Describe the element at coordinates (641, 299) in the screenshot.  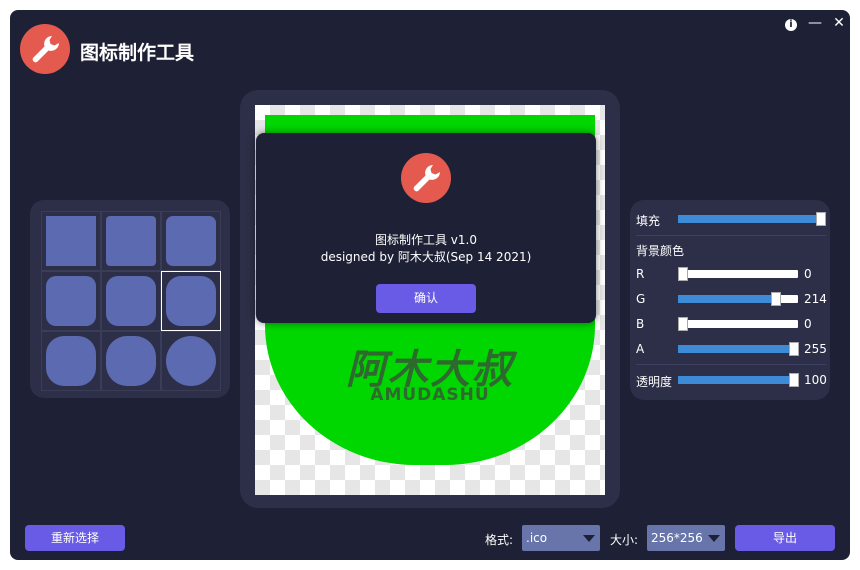
I see `g-label: G` at that location.